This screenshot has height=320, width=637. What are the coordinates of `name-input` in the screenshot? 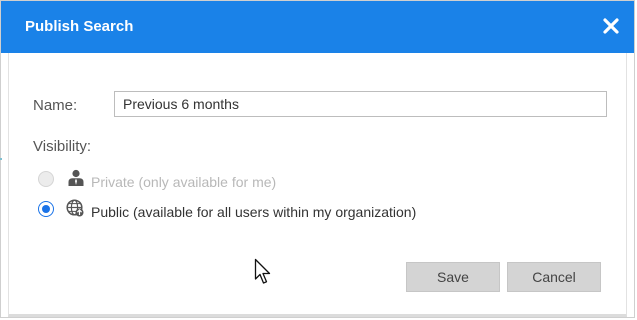 It's located at (360, 104).